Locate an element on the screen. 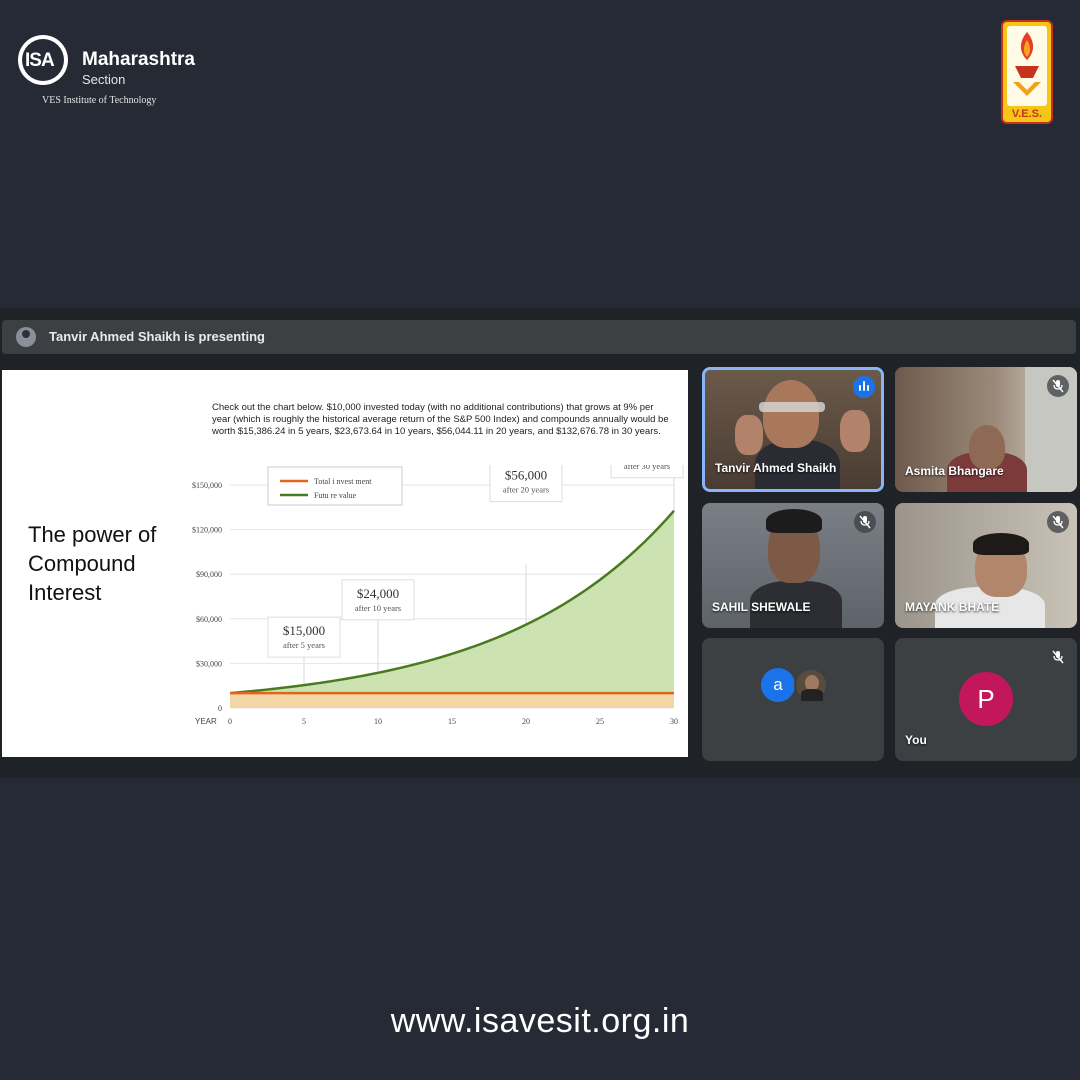 Image resolution: width=1080 pixels, height=1080 pixels. y-tick-label: $150,000 is located at coordinates (207, 485).